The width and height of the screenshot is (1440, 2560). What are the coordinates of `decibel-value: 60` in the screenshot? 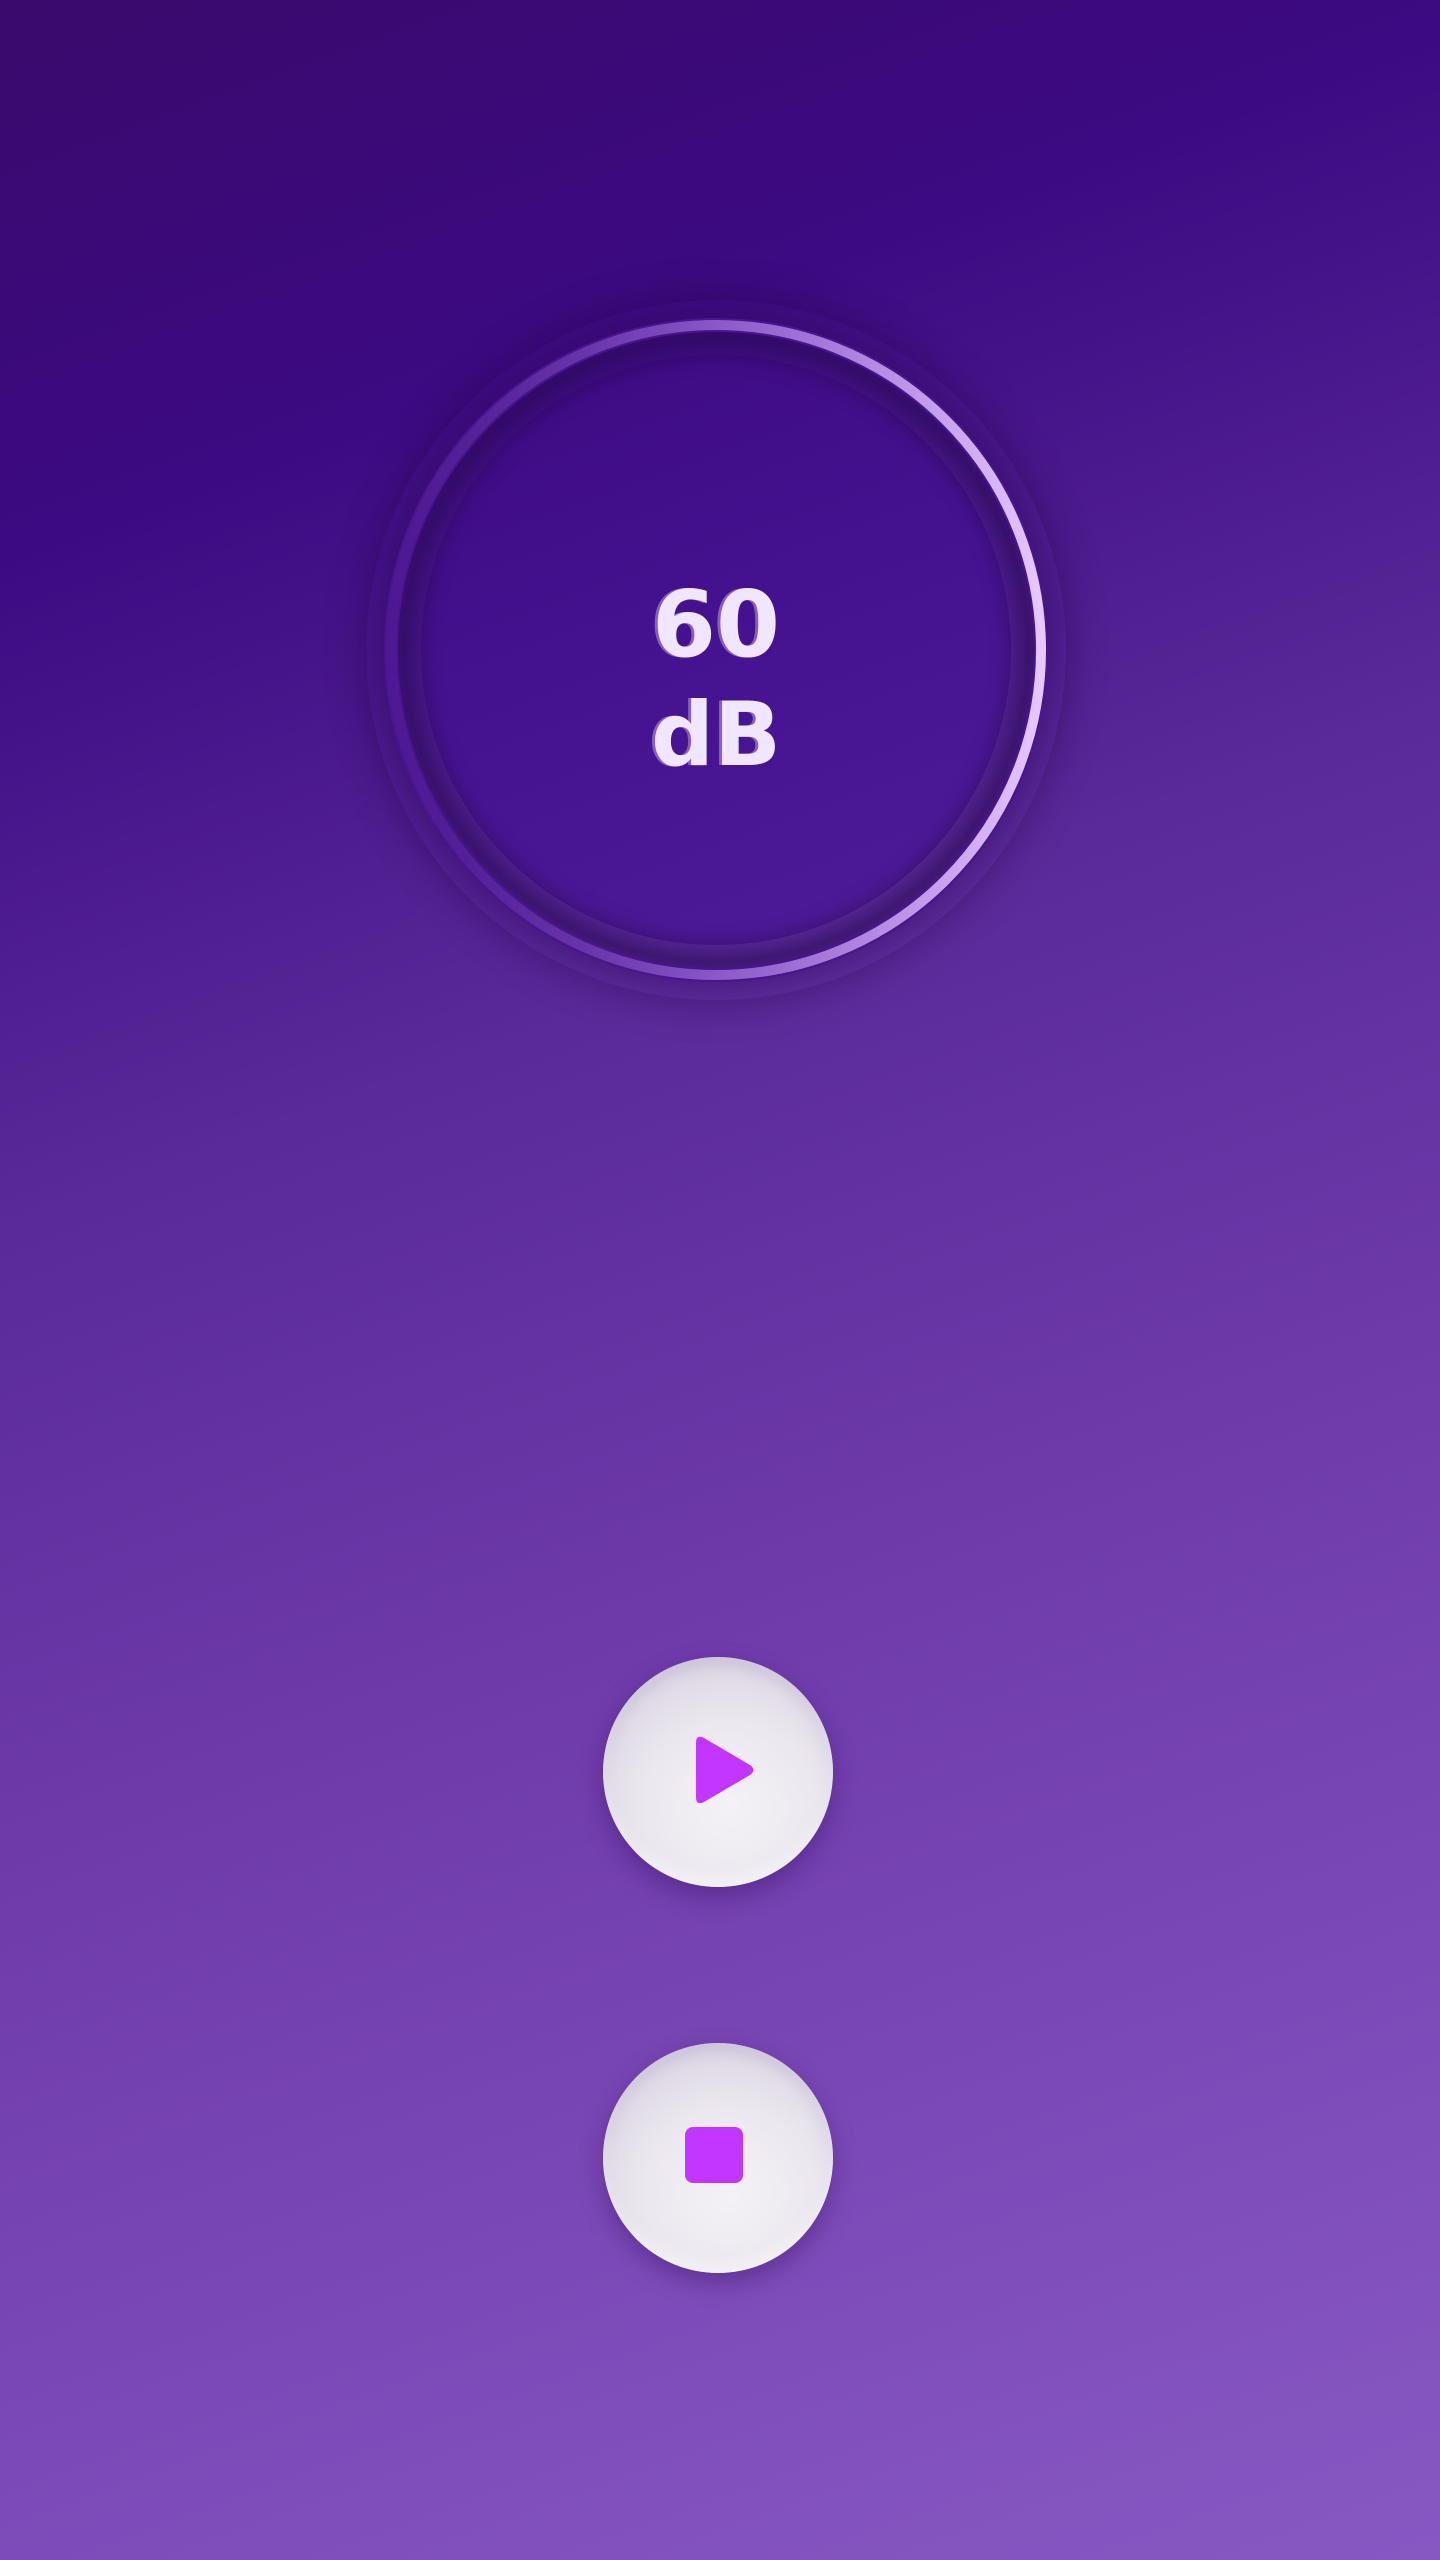 It's located at (716, 624).